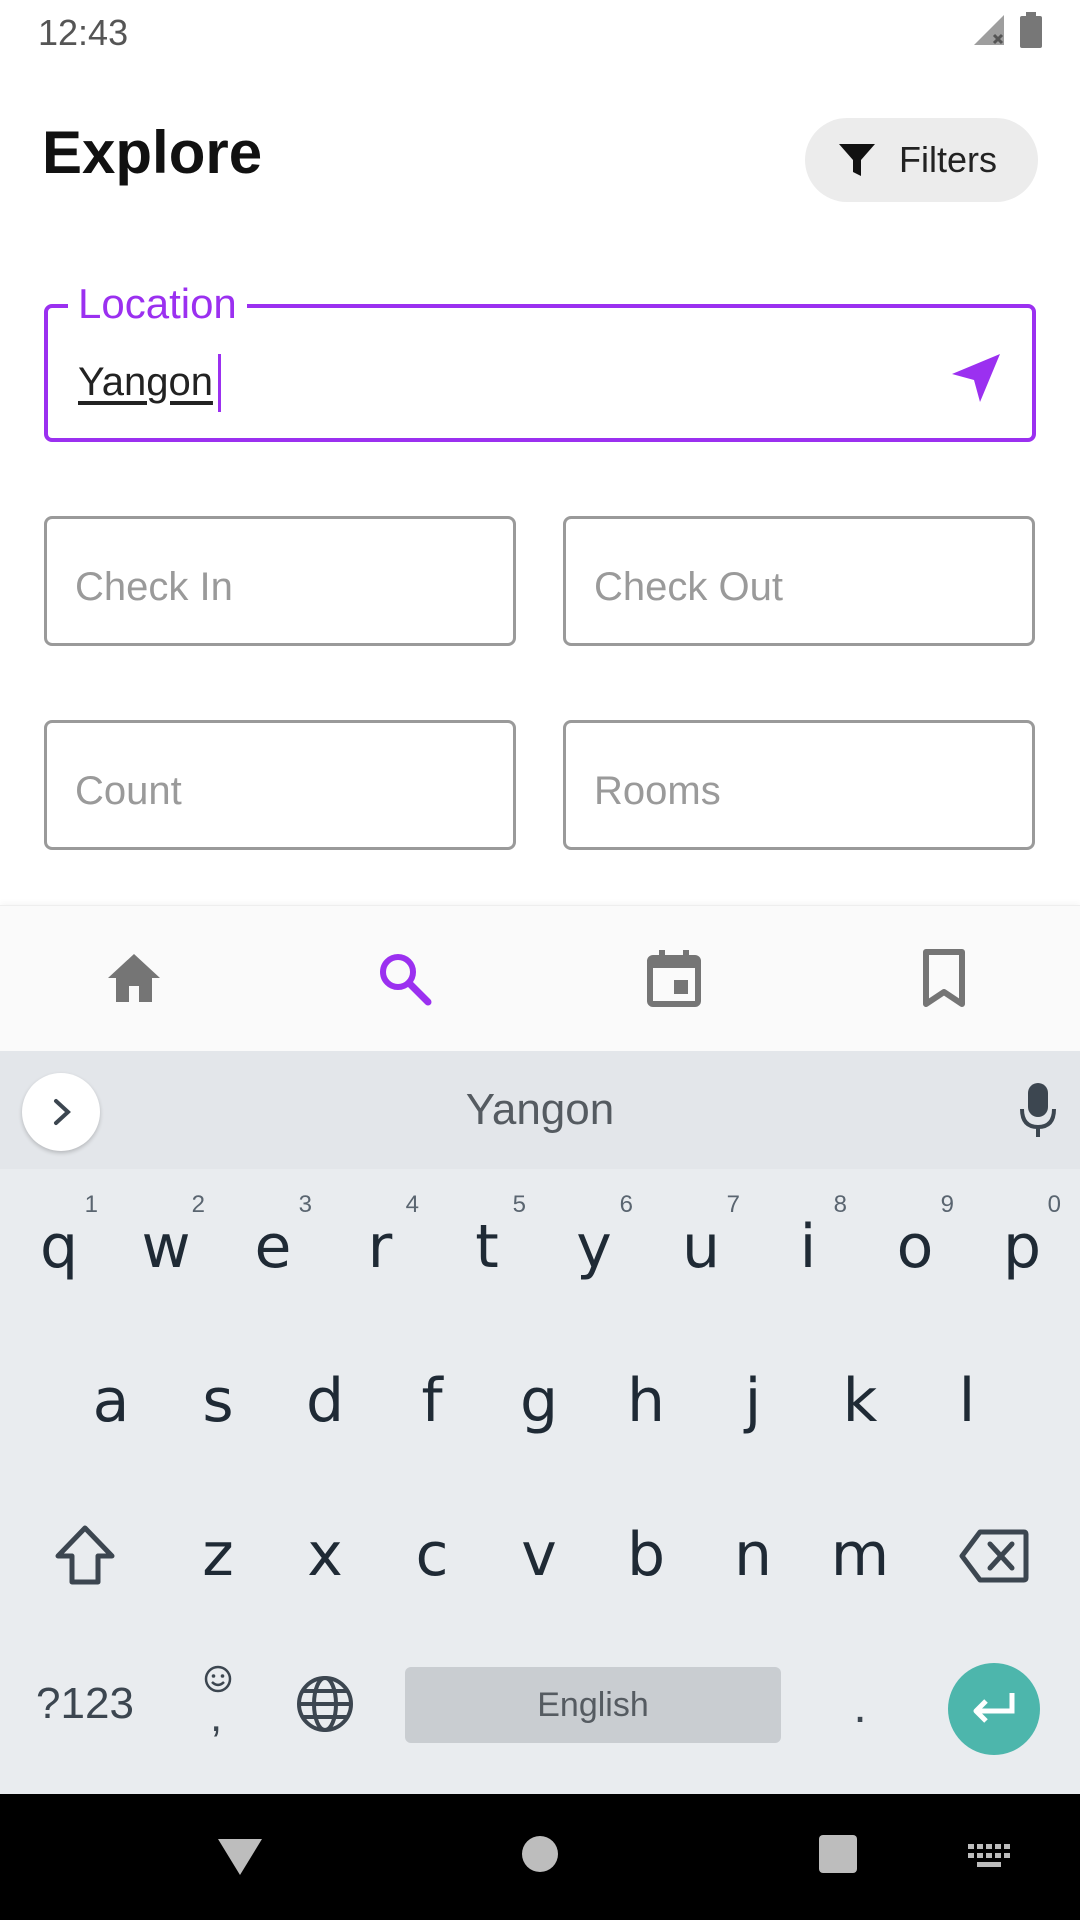 The height and width of the screenshot is (1920, 1080). What do you see at coordinates (701, 1247) in the screenshot?
I see `key-u: u7` at bounding box center [701, 1247].